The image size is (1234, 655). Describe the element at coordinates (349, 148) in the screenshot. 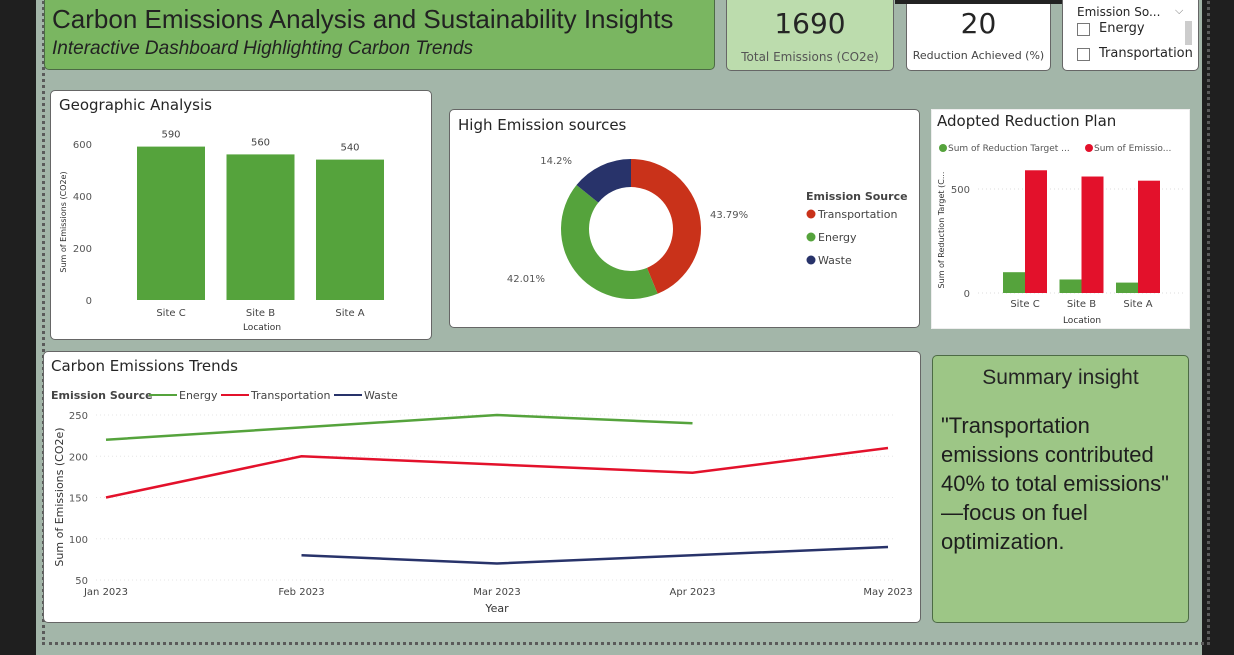

I see `data-label: 540` at that location.